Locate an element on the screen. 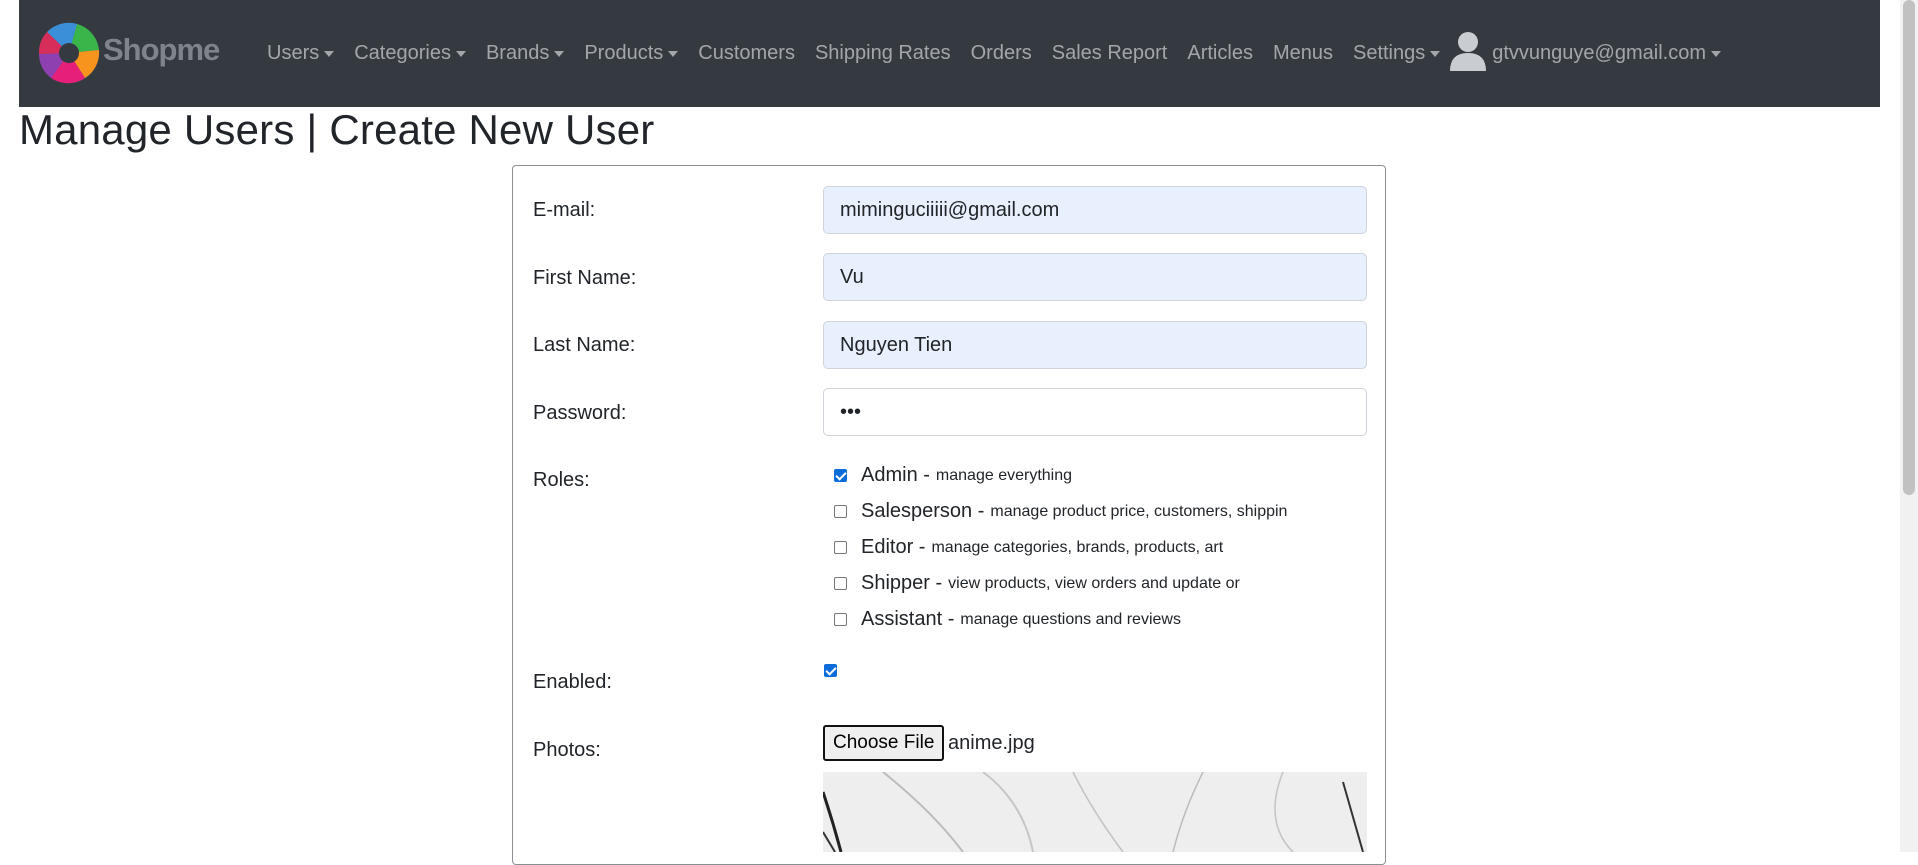  last-name-label: Last Name: is located at coordinates (584, 345).